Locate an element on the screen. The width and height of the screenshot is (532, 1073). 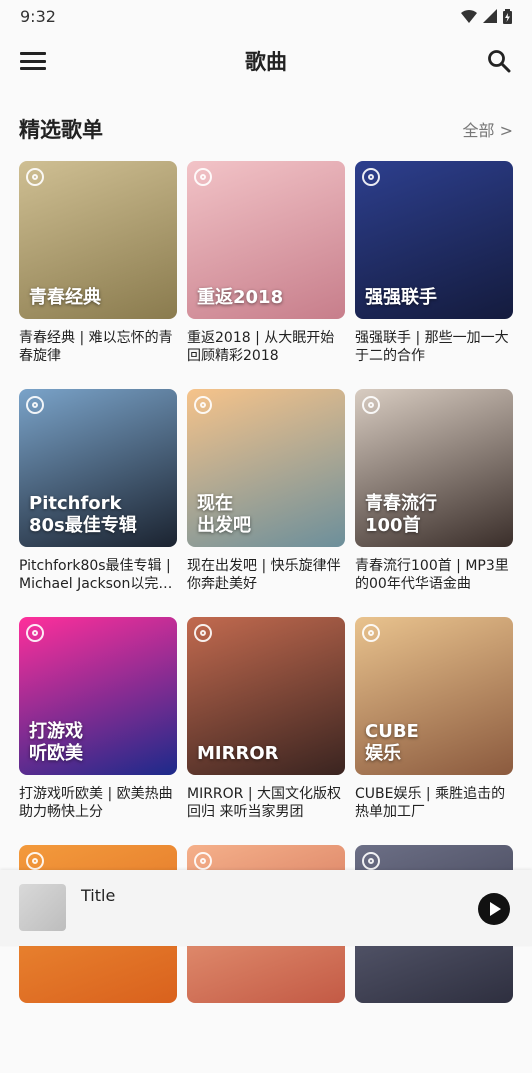
status-icons is located at coordinates (486, 16).